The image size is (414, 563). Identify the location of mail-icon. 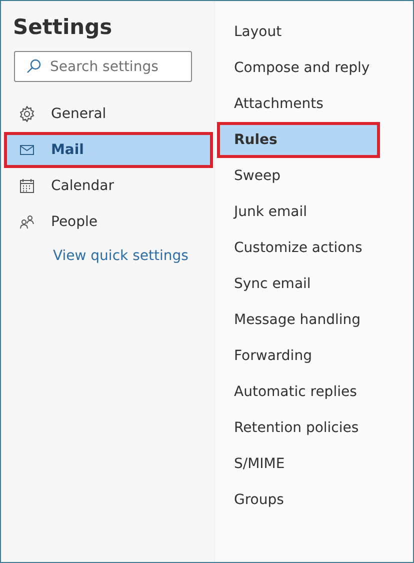
(27, 150).